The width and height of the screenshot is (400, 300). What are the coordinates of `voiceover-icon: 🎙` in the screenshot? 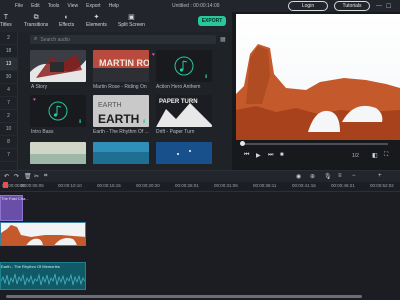 It's located at (328, 176).